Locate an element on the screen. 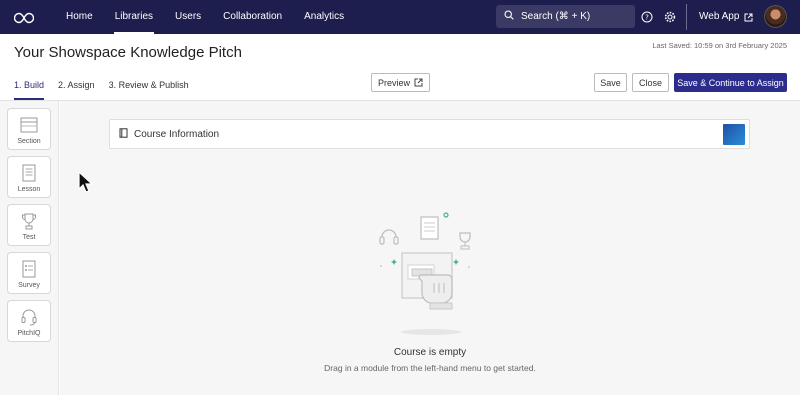 The height and width of the screenshot is (395, 800). preview-label: Preview is located at coordinates (393, 82).